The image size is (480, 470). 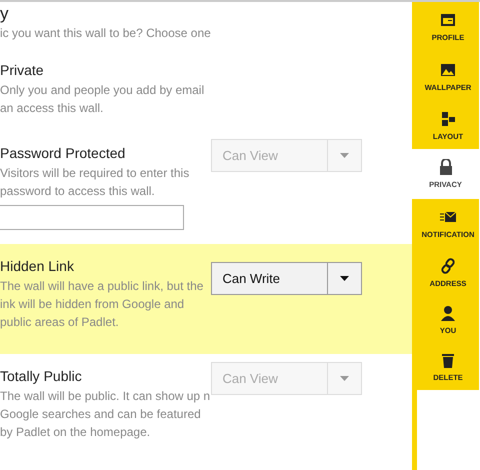 I want to click on option-description: The wall will be public. It can show up n Google searches and can be featured by Padlet on the homepage., so click(x=106, y=414).